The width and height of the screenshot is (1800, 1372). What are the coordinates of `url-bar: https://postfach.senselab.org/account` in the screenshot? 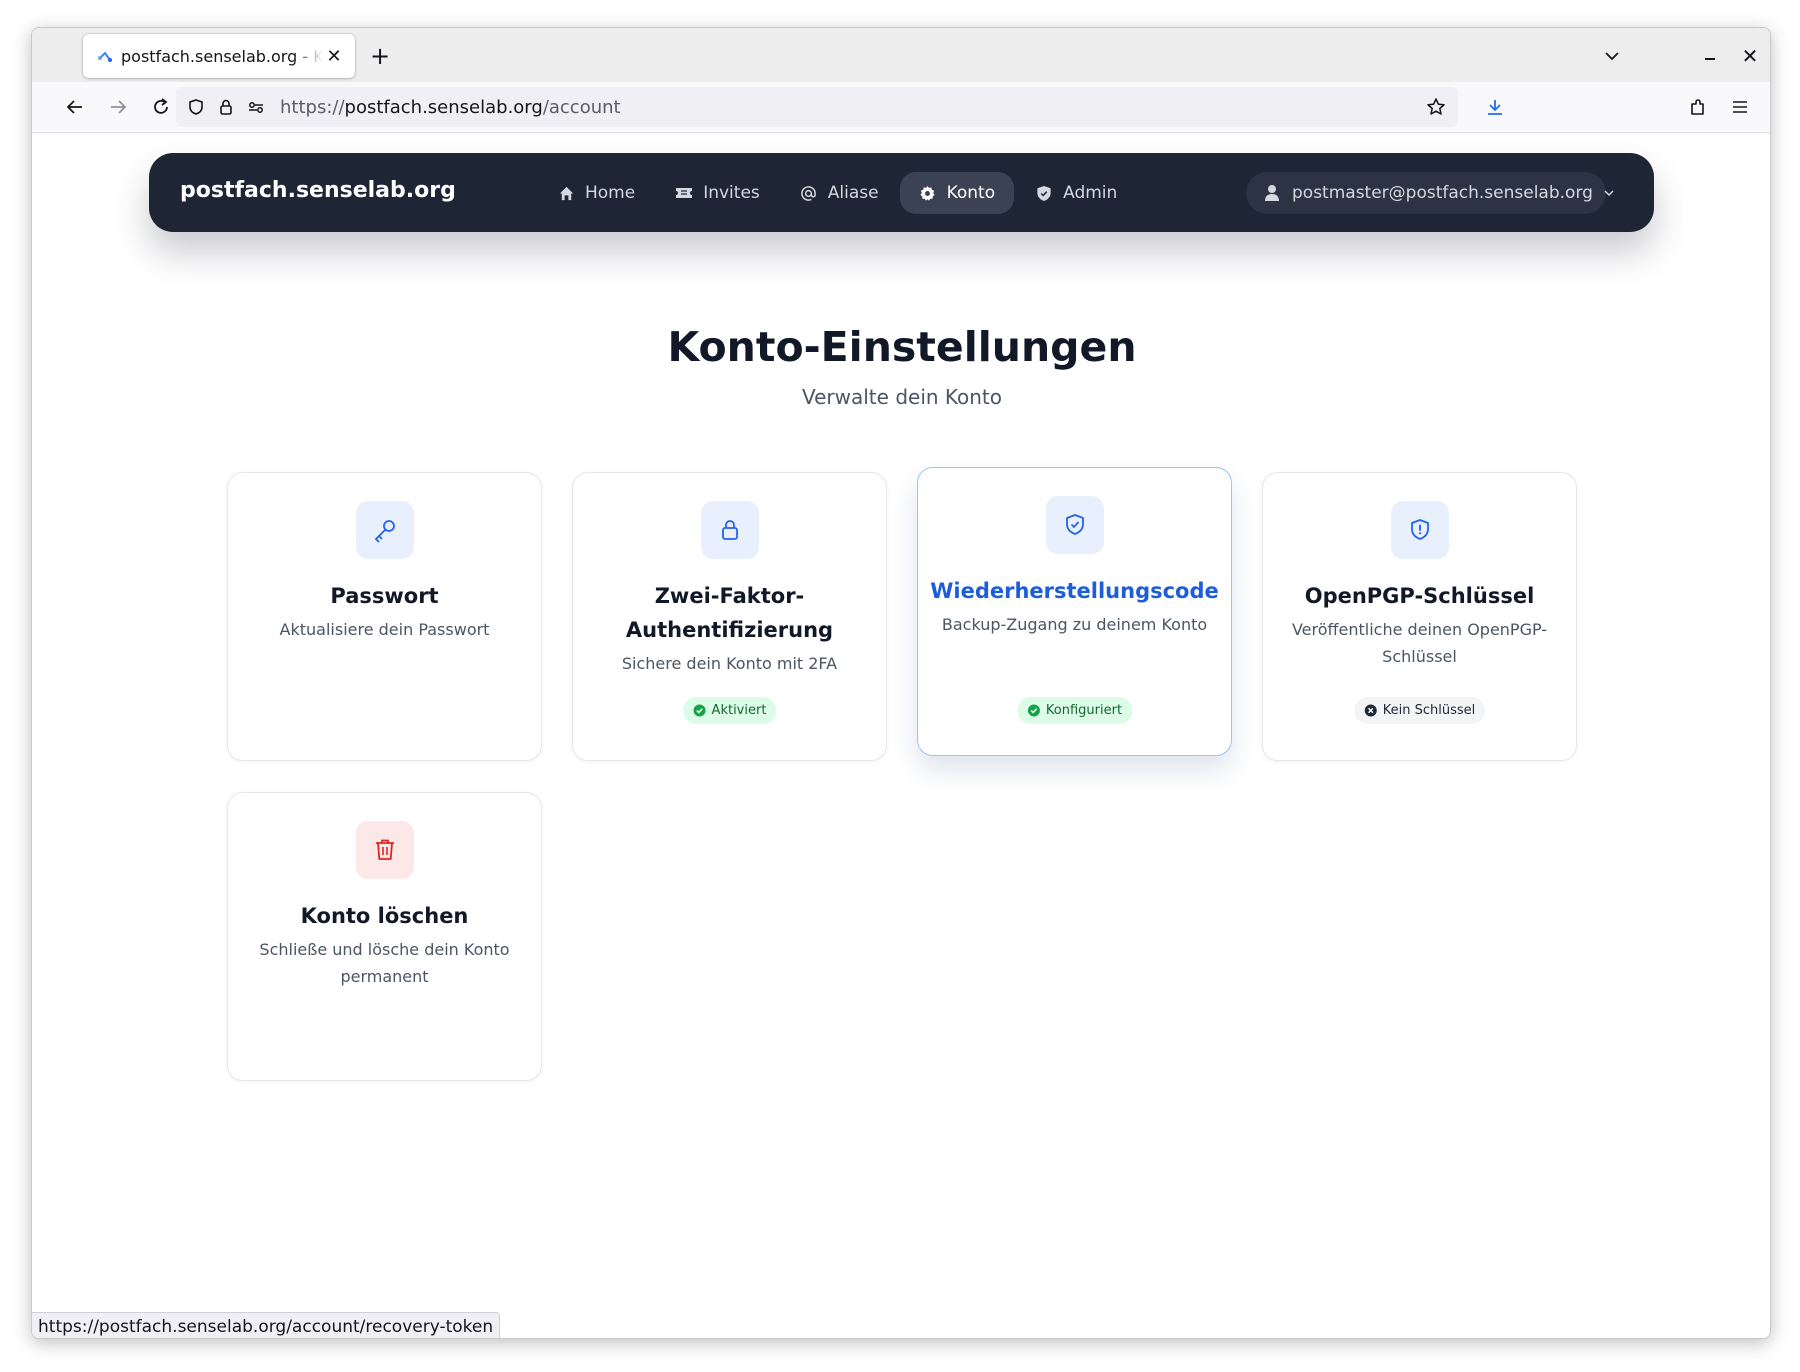 It's located at (817, 107).